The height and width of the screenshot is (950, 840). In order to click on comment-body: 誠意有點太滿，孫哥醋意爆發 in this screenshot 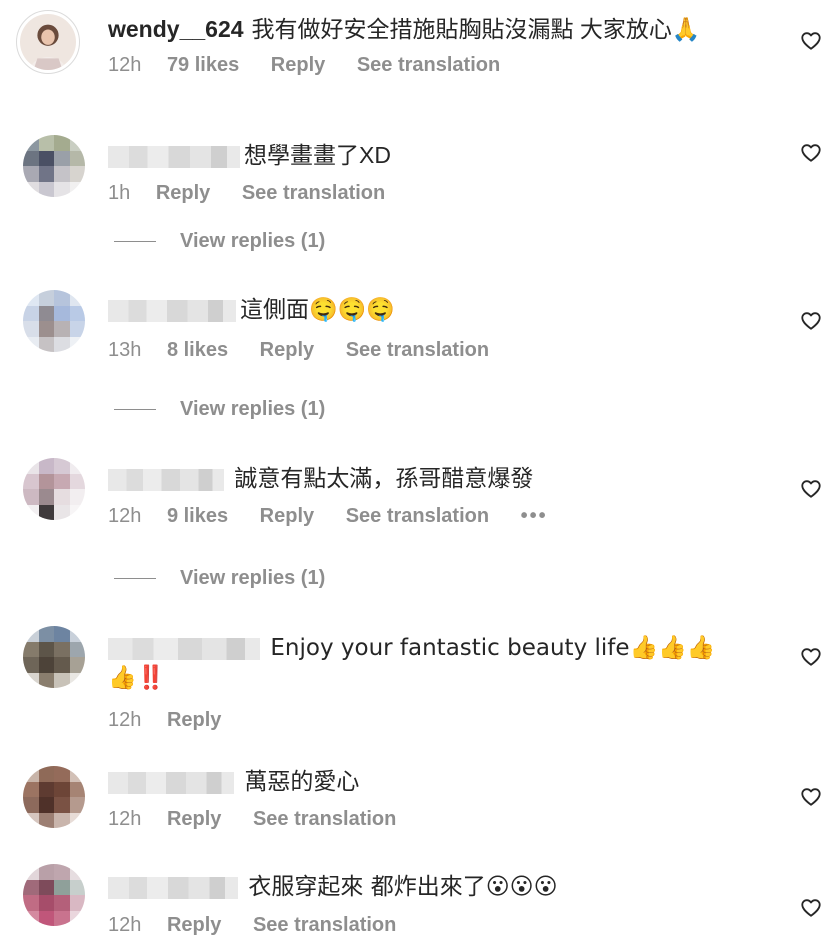, I will do `click(384, 478)`.